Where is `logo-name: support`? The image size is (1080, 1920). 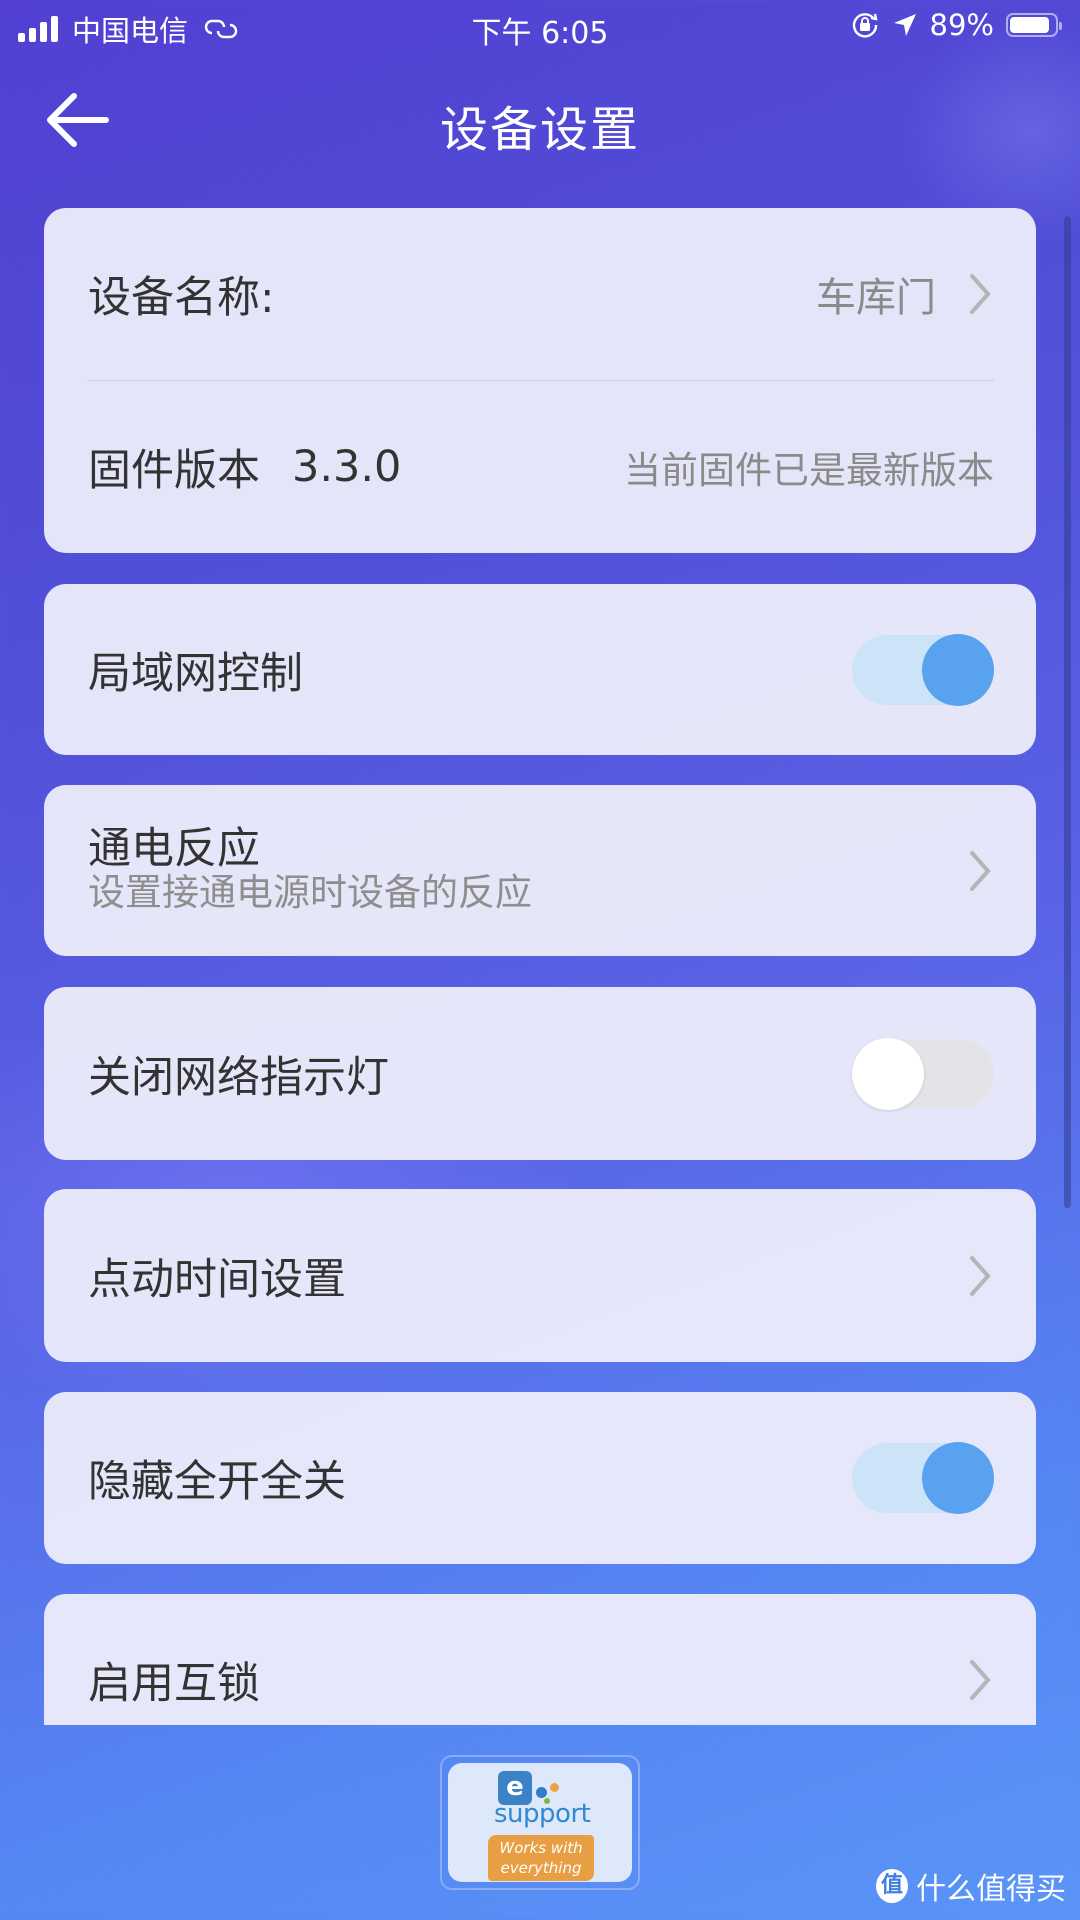
logo-name: support is located at coordinates (542, 1814).